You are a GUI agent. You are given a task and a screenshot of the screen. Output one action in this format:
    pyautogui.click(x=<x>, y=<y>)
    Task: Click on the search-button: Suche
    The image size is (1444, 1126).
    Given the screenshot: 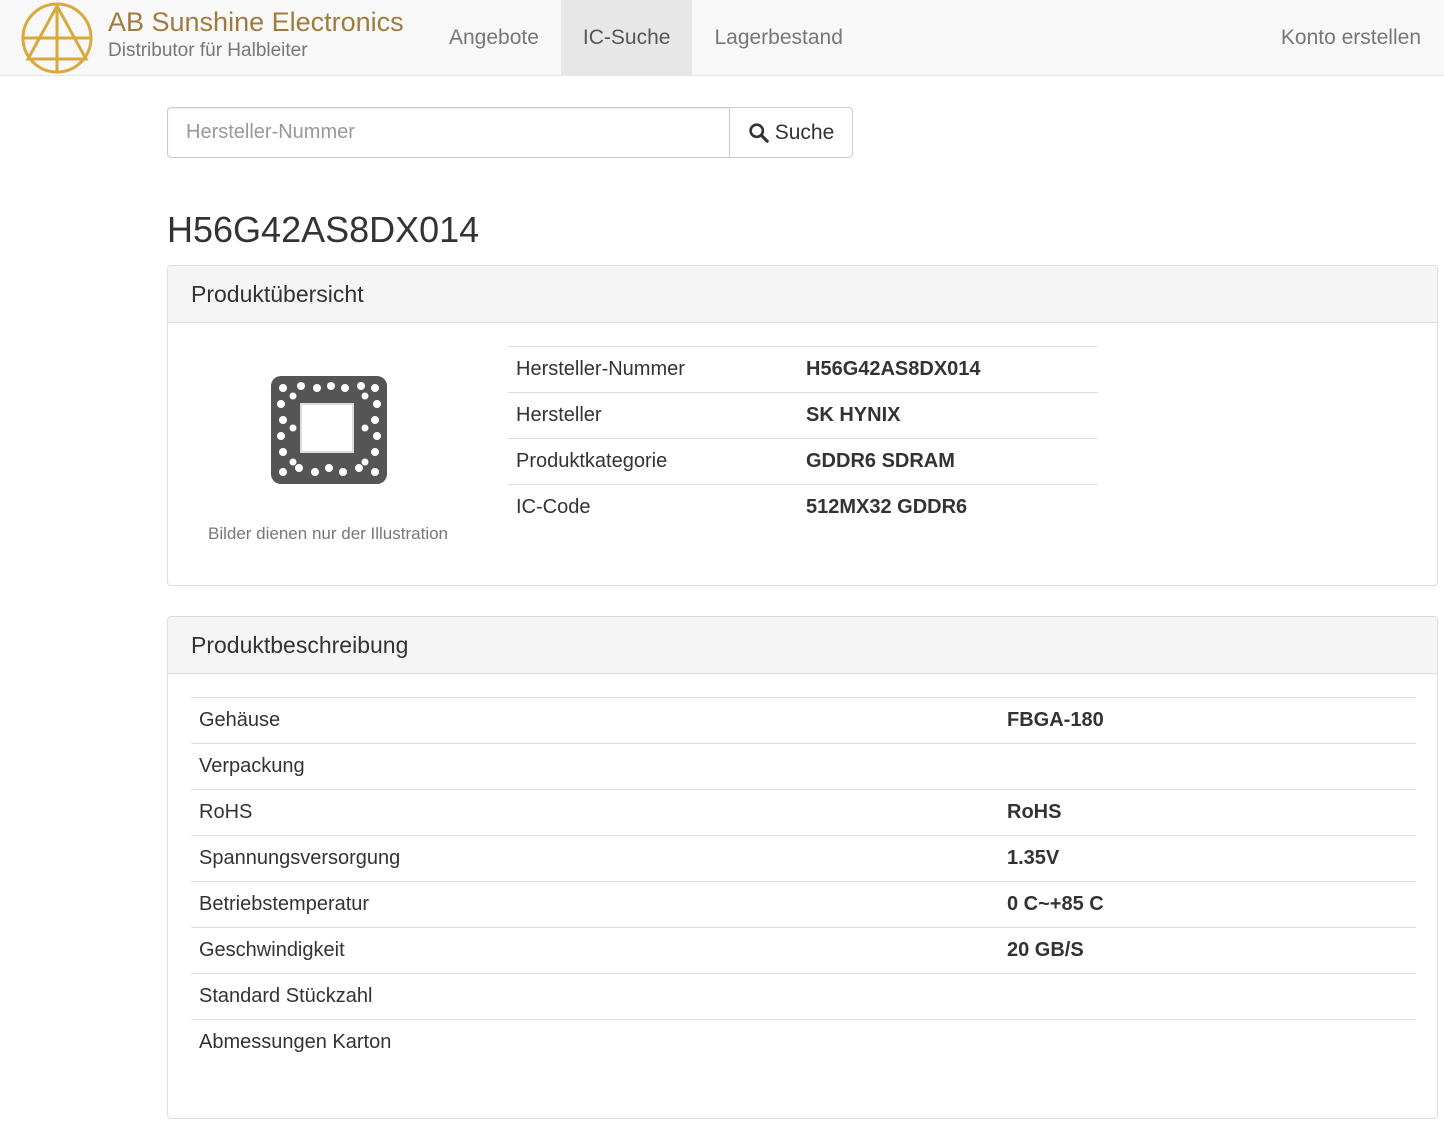 What is the action you would take?
    pyautogui.click(x=791, y=132)
    